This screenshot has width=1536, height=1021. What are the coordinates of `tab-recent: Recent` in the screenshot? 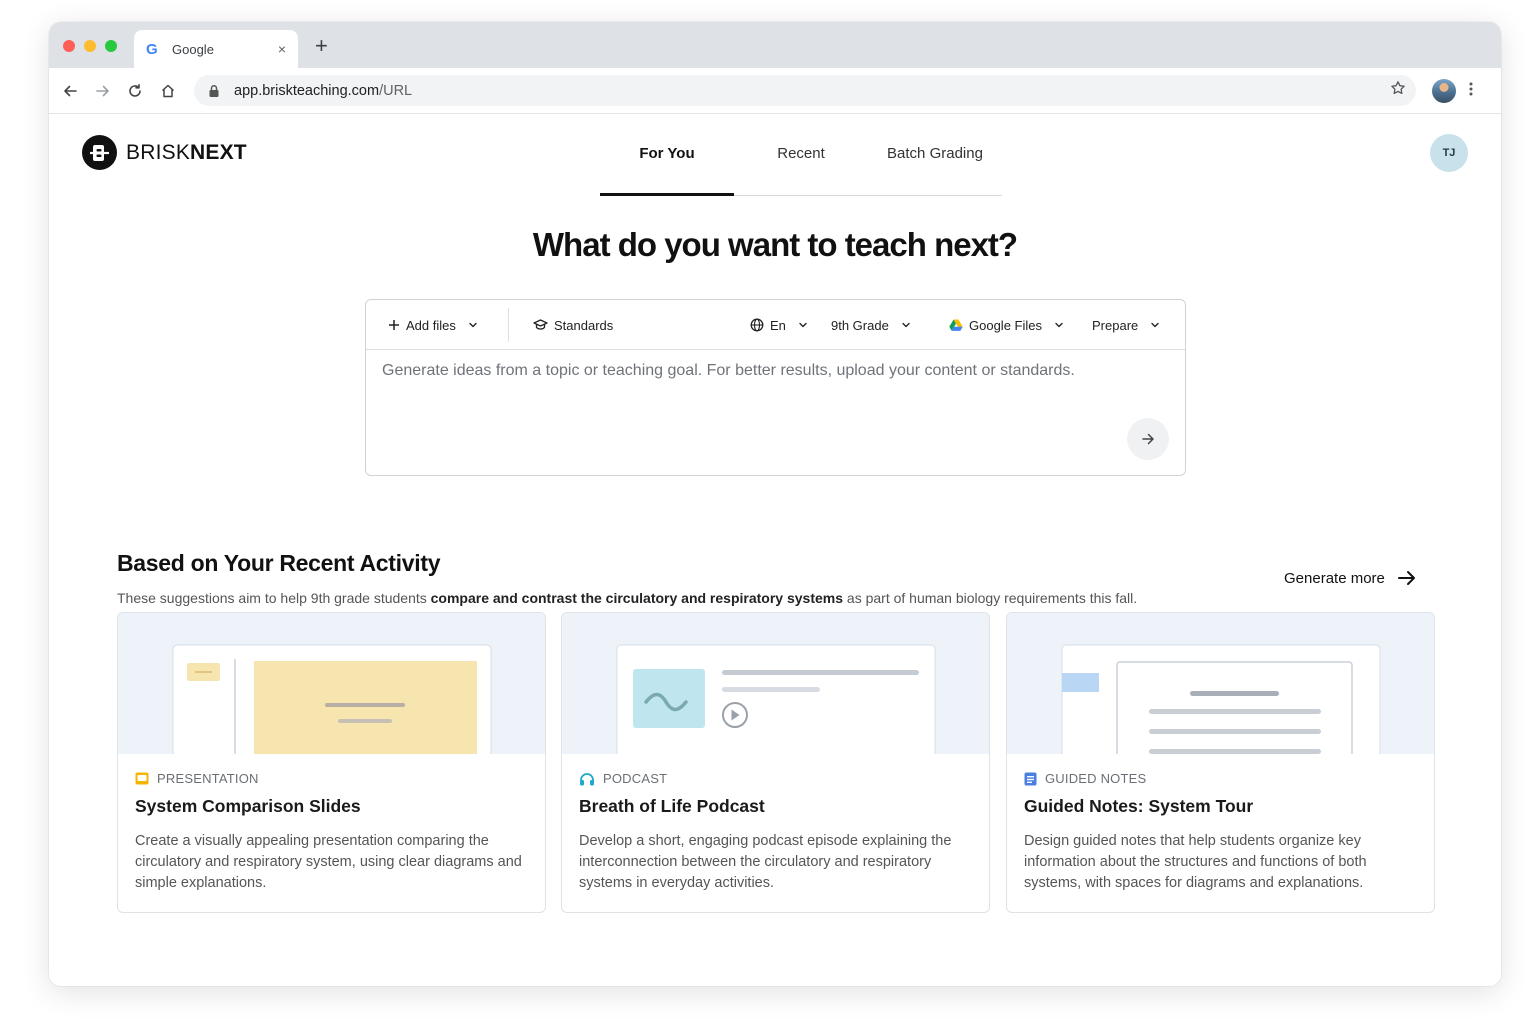 It's located at (801, 169).